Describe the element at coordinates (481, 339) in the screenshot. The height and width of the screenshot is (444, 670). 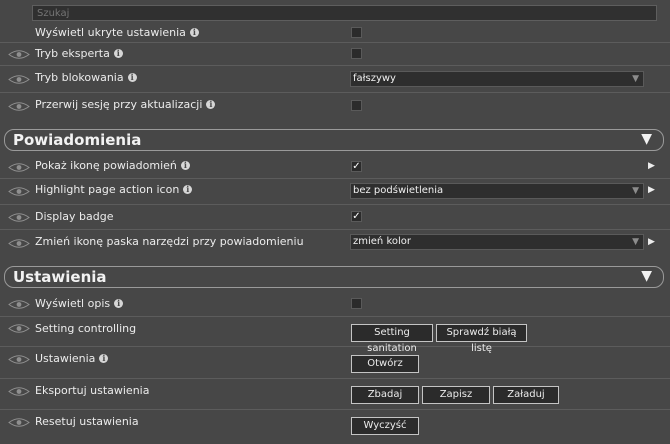
I see `check-whitelist-button: Sprawdź białą listę` at that location.